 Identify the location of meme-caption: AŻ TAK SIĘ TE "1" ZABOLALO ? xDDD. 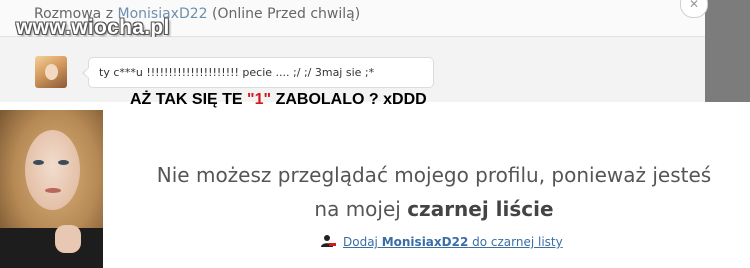
(278, 100).